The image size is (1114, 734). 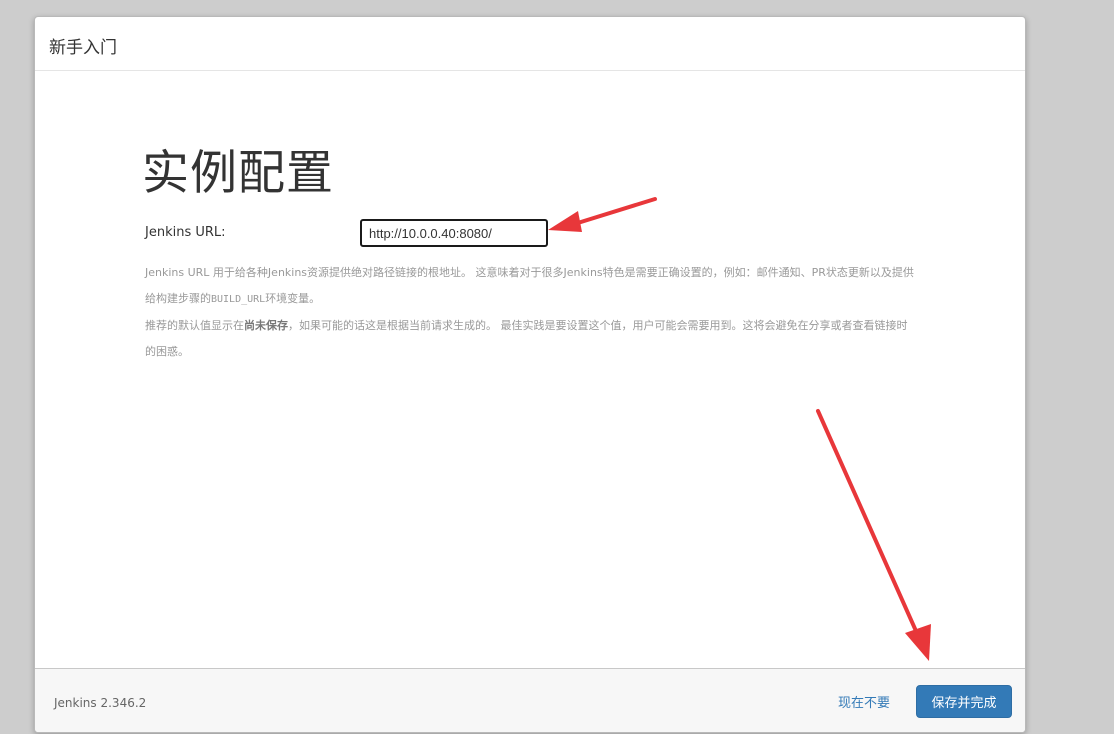 What do you see at coordinates (454, 233) in the screenshot?
I see `jenkins-url-input` at bounding box center [454, 233].